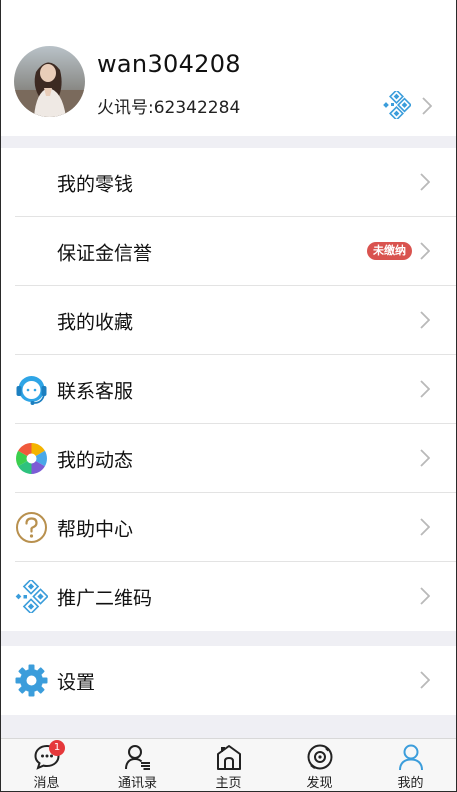  I want to click on tab-label: 我的, so click(410, 783).